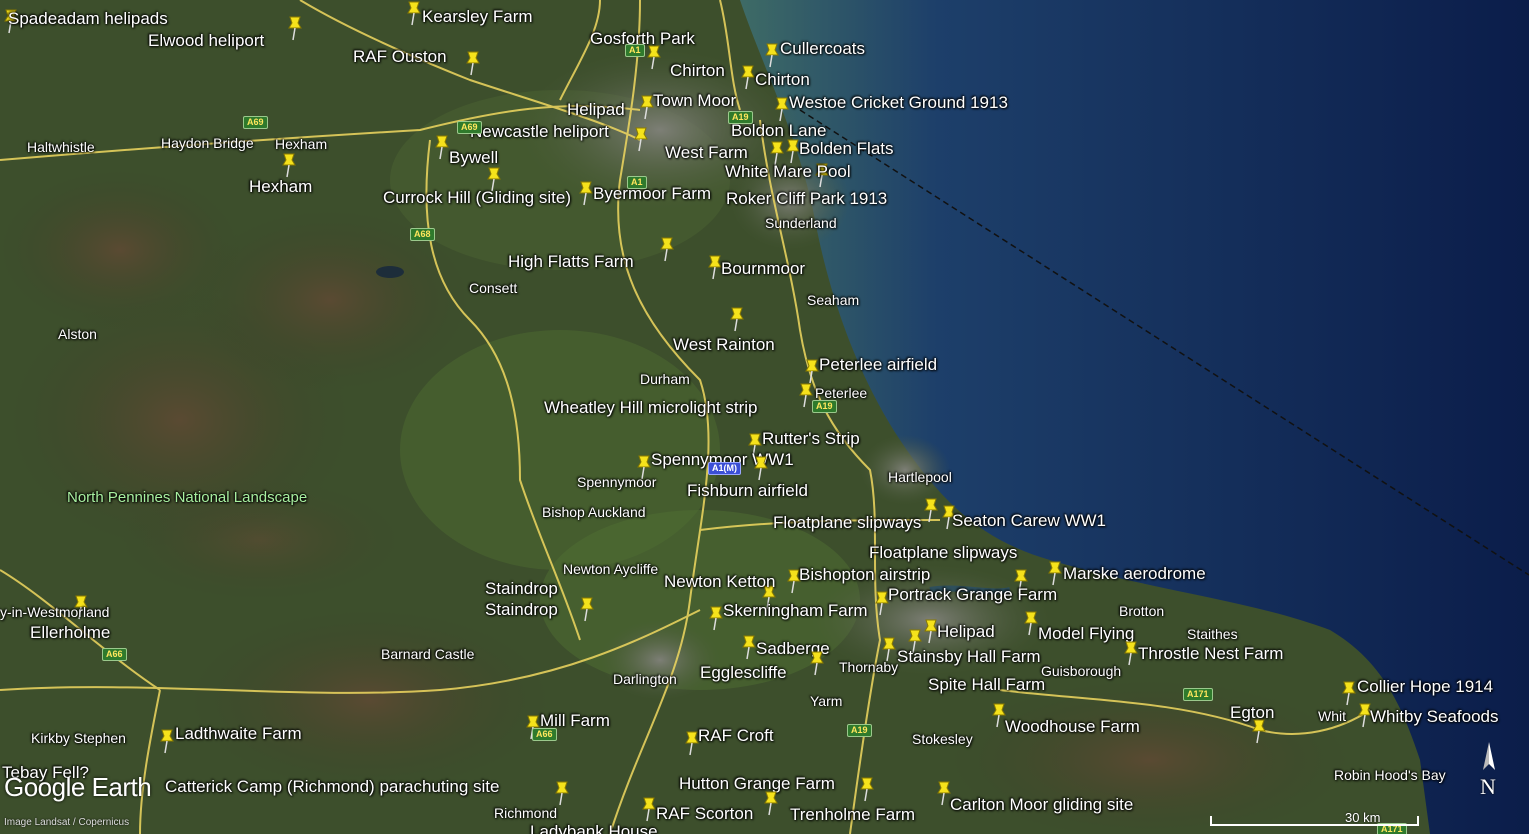 The height and width of the screenshot is (834, 1529). I want to click on placemark-label: Carlton Moor gliding site, so click(1041, 804).